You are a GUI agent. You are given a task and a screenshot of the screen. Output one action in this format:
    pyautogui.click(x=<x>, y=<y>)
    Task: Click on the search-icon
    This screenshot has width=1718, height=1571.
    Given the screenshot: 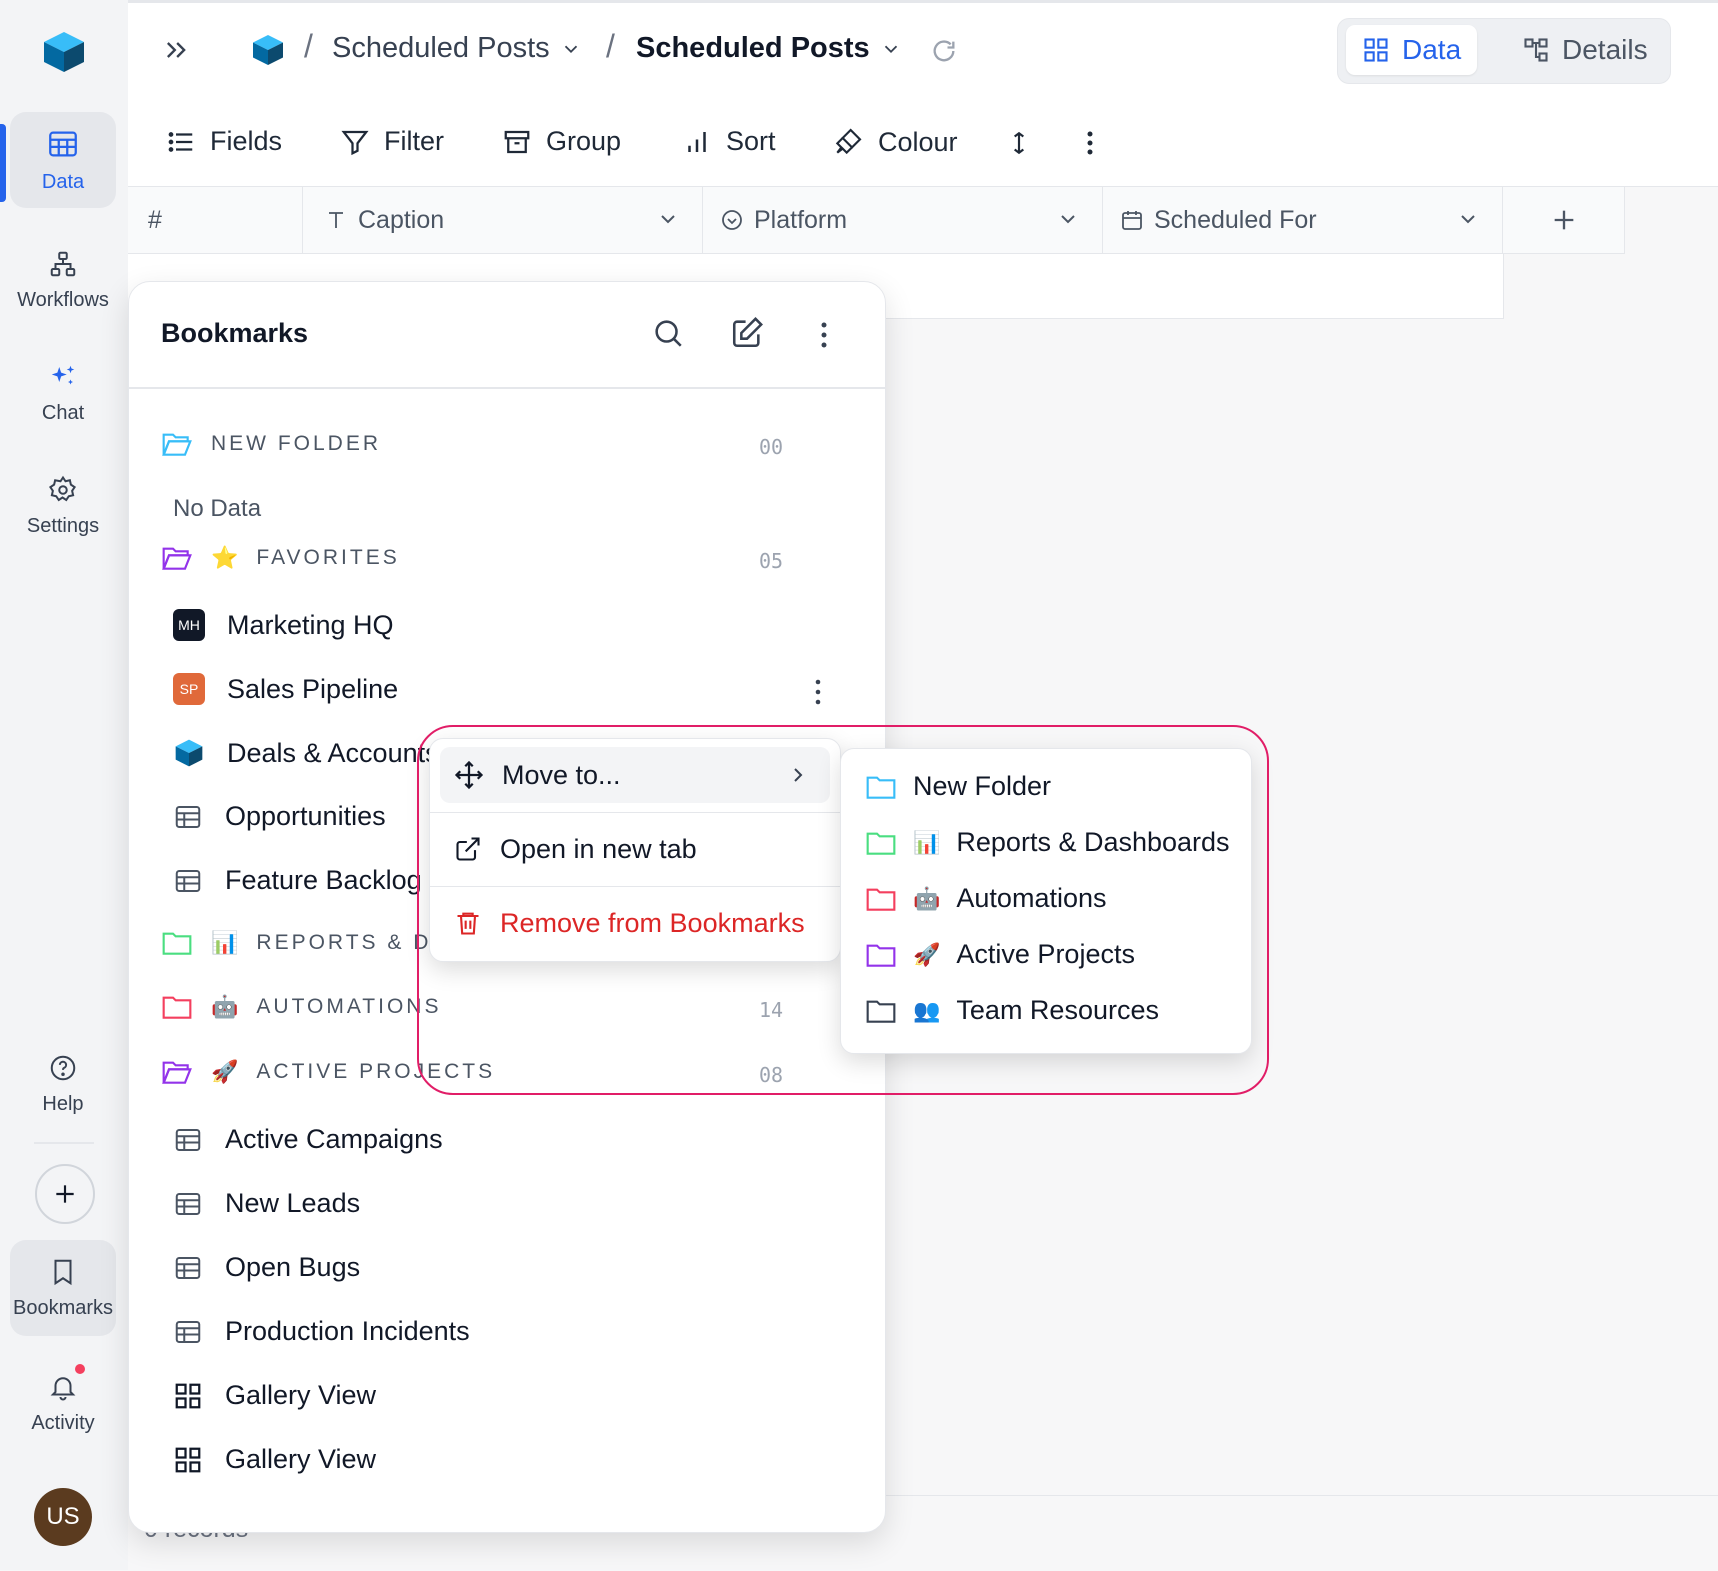 What is the action you would take?
    pyautogui.click(x=668, y=333)
    